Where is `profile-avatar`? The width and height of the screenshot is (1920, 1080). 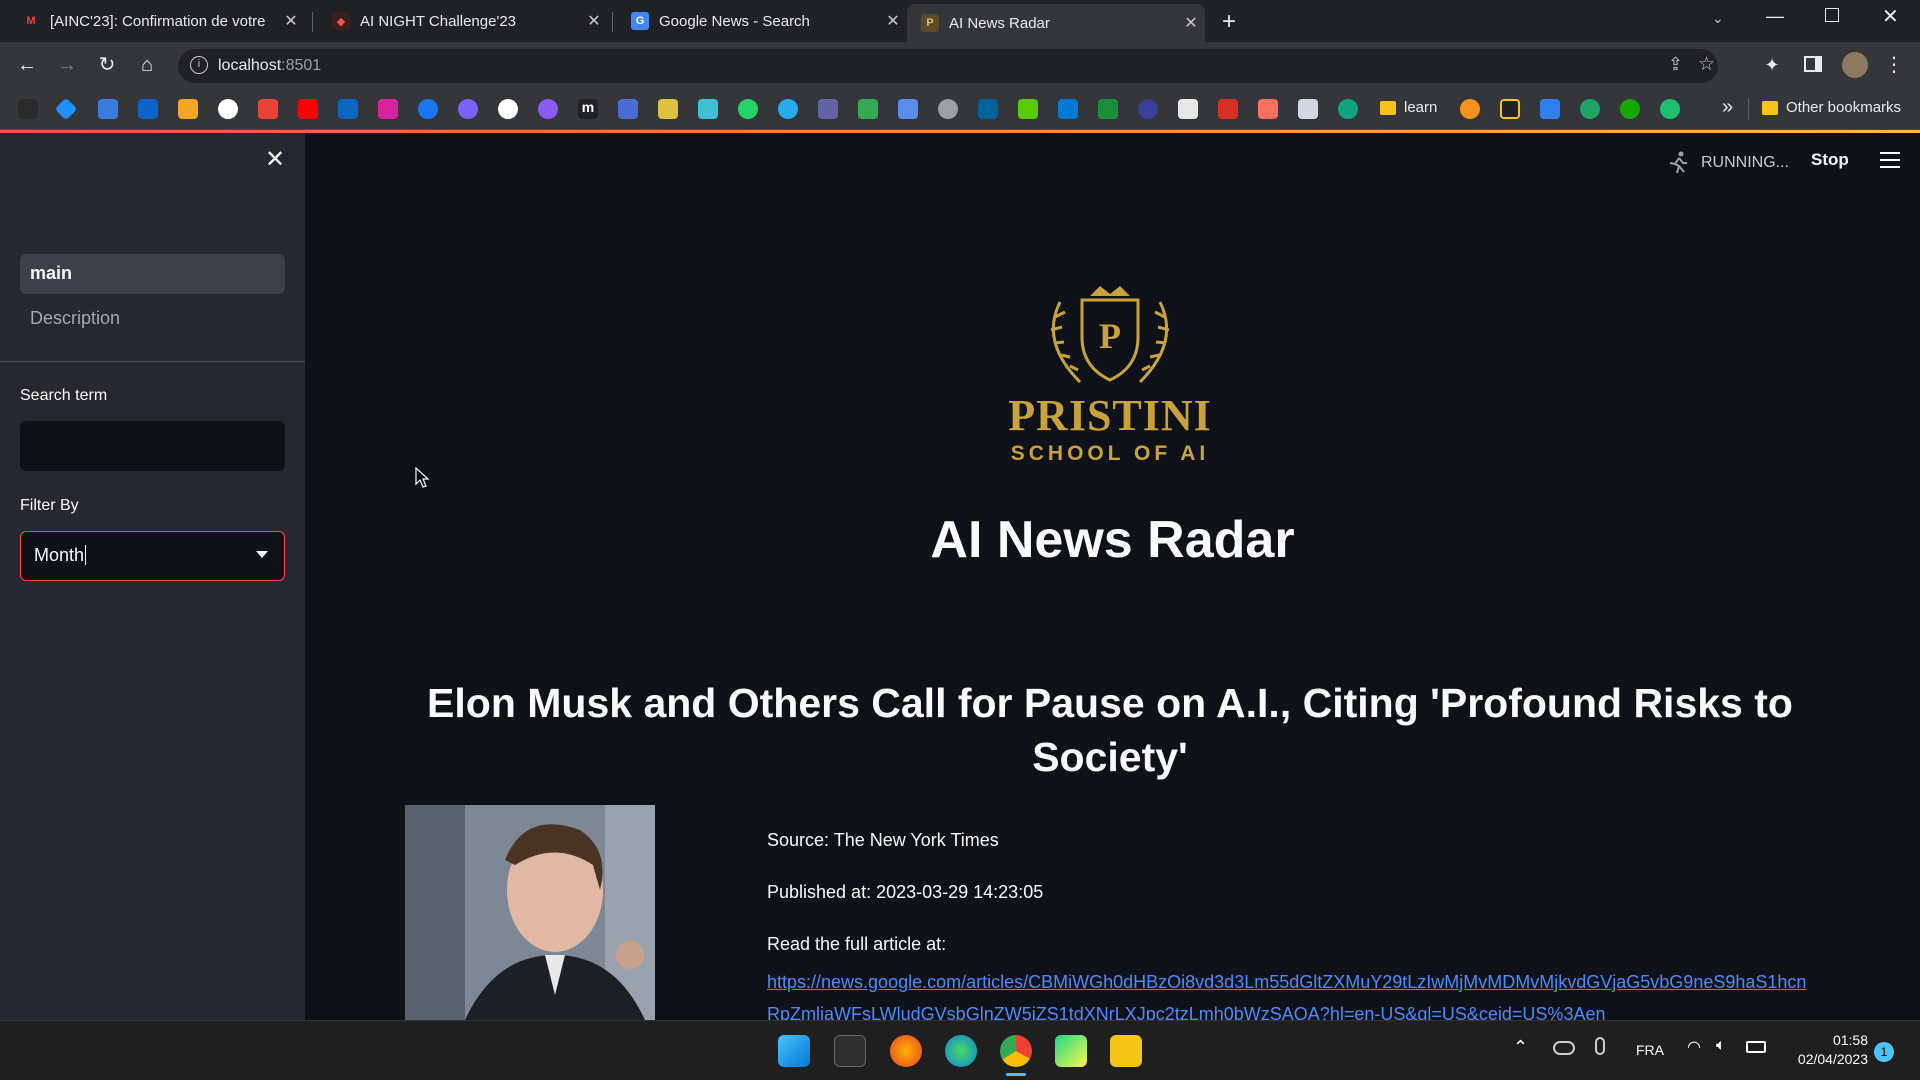 profile-avatar is located at coordinates (1855, 65).